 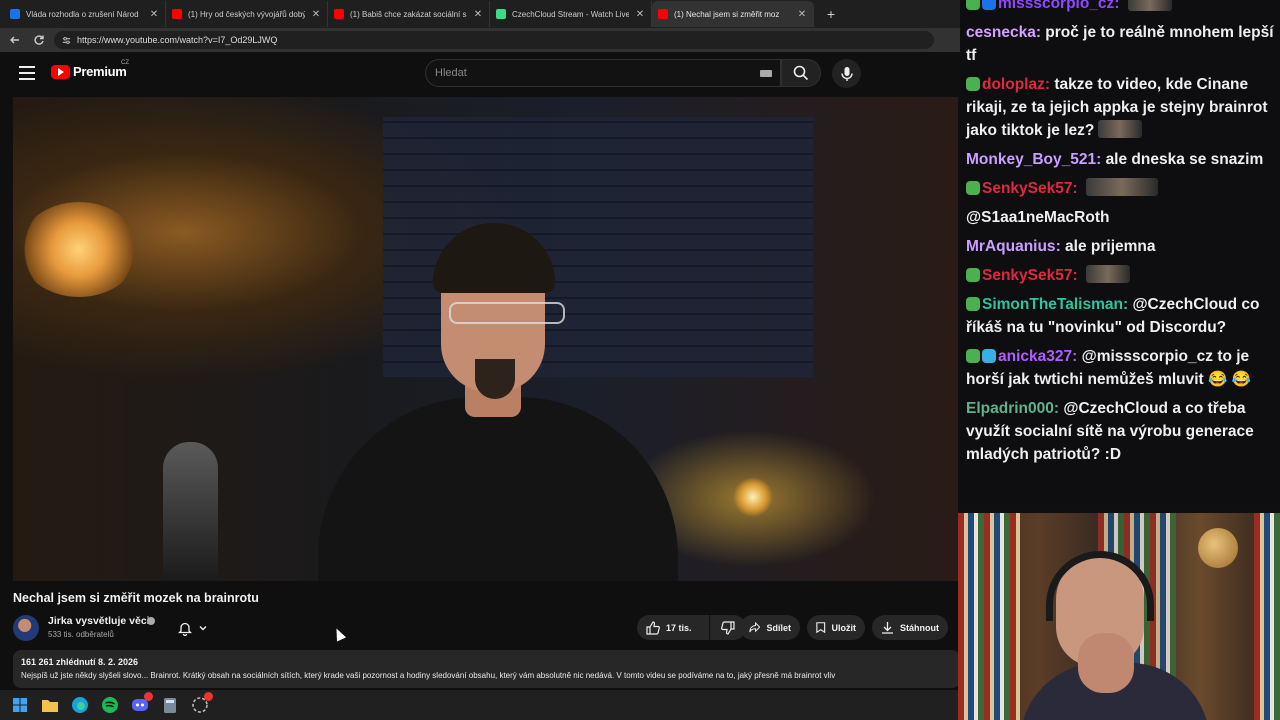 What do you see at coordinates (1120, 217) in the screenshot?
I see `chat-message: @S1aa1neMacRoth` at bounding box center [1120, 217].